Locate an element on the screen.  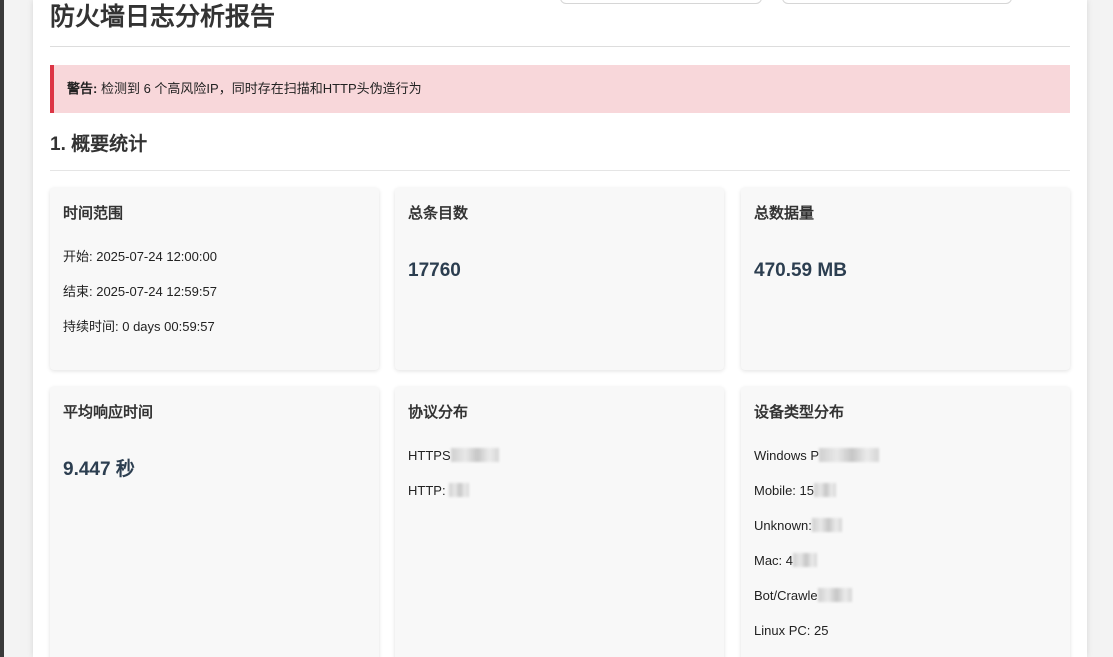
card-title: 总条目数 is located at coordinates (438, 213).